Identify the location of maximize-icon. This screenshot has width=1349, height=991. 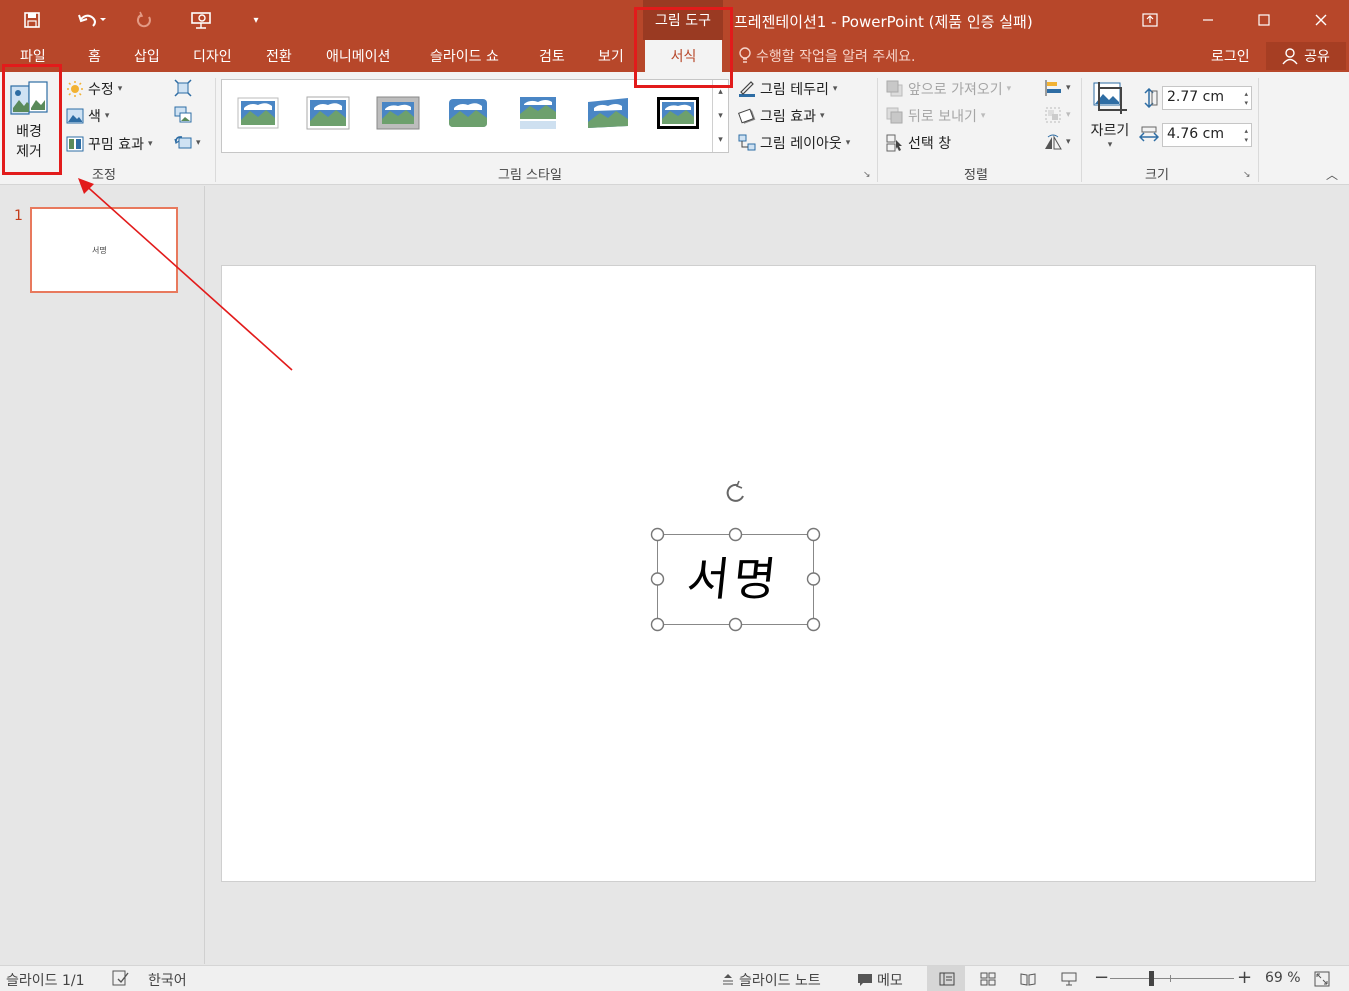
(1264, 20).